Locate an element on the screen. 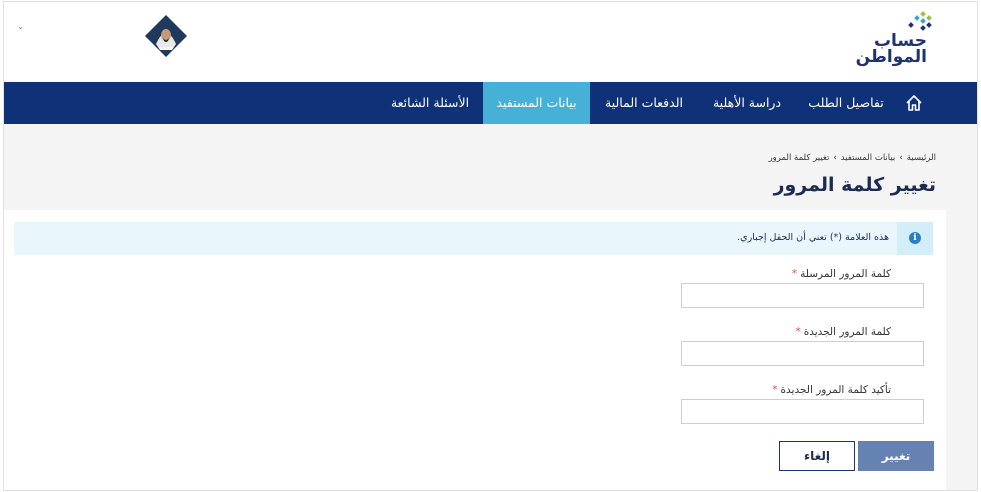 This screenshot has height=492, width=981. chevron-down-icon: ˇ is located at coordinates (20, 32).